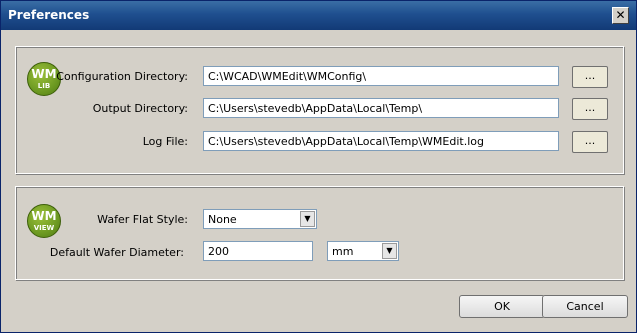 The image size is (637, 333). Describe the element at coordinates (502, 306) in the screenshot. I see `ok-button: OK` at that location.